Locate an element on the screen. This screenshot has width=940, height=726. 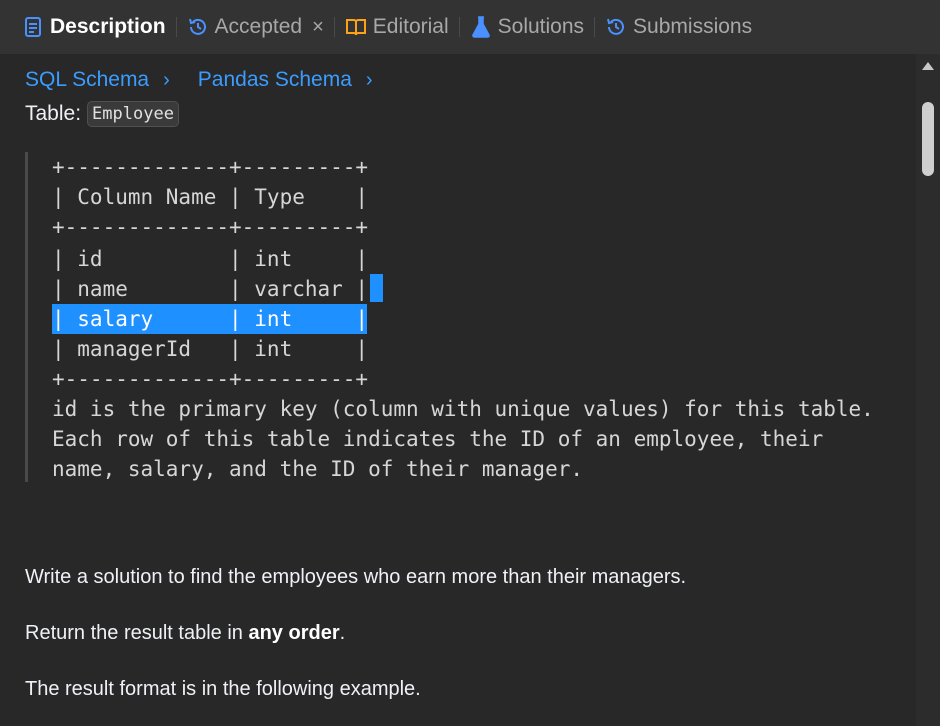
tab-description: Description is located at coordinates (94, 27).